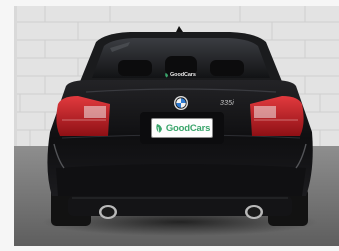 This screenshot has width=339, height=251. I want to click on bmw-roundel-icon, so click(181, 103).